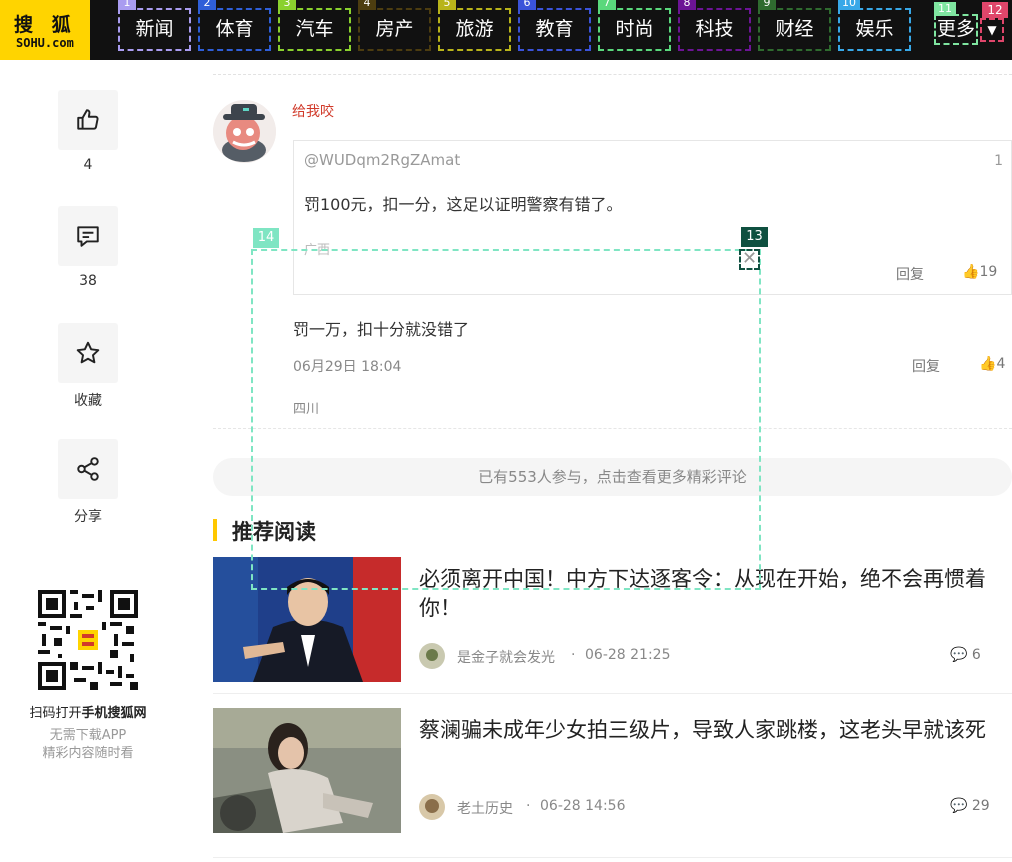 This screenshot has width=1012, height=862. I want to click on comment-count: 38, so click(88, 281).